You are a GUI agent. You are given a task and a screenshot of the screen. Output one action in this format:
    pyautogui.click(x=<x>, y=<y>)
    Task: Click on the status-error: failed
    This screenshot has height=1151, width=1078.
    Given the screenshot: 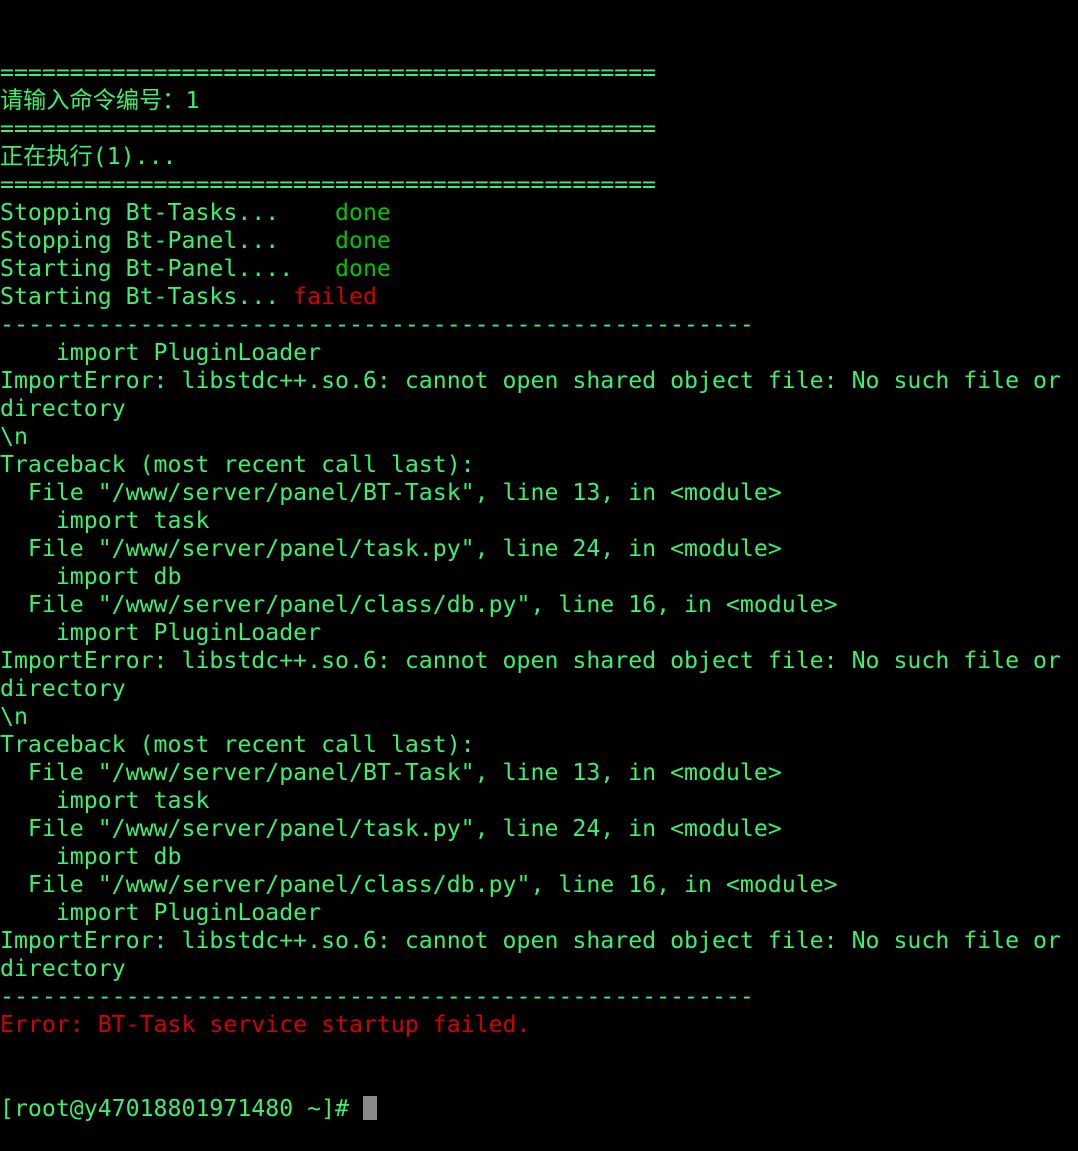 What is the action you would take?
    pyautogui.click(x=335, y=296)
    